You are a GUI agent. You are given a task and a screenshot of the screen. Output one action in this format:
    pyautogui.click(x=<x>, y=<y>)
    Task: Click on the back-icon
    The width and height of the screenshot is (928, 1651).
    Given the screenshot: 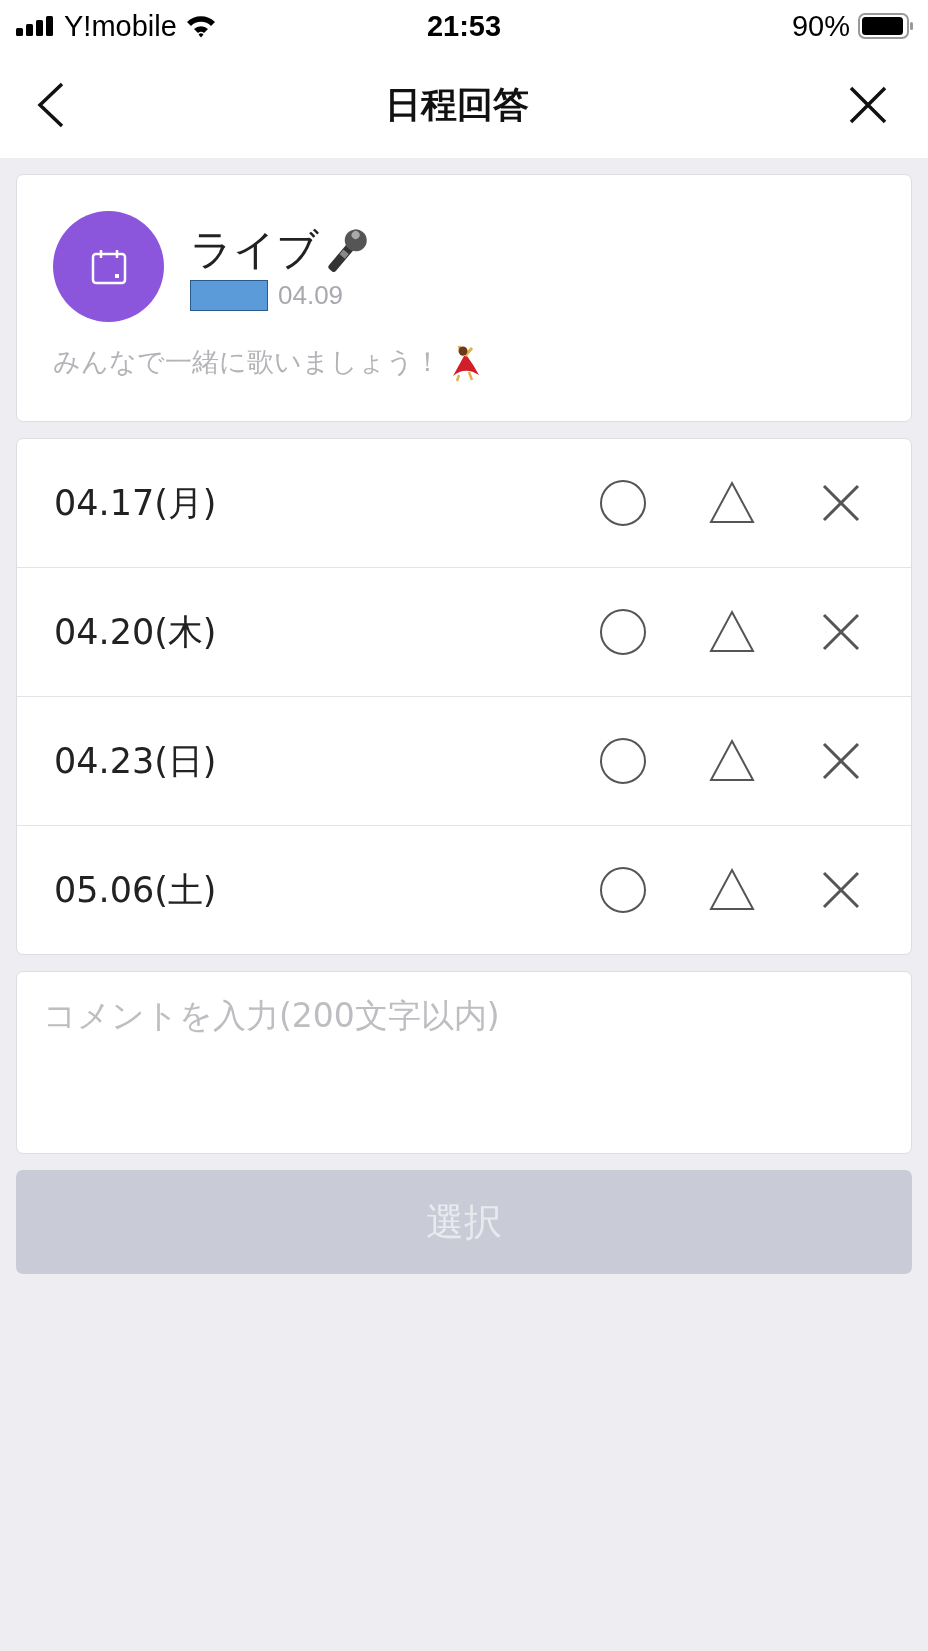 What is the action you would take?
    pyautogui.click(x=51, y=105)
    